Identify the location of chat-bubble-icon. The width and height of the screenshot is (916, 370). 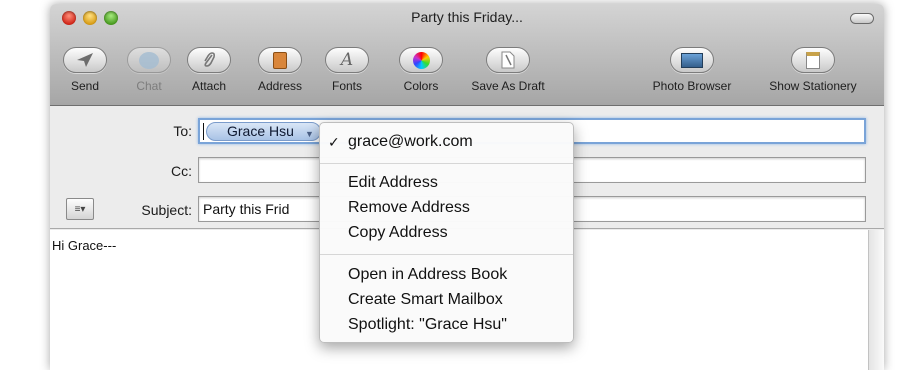
(149, 60).